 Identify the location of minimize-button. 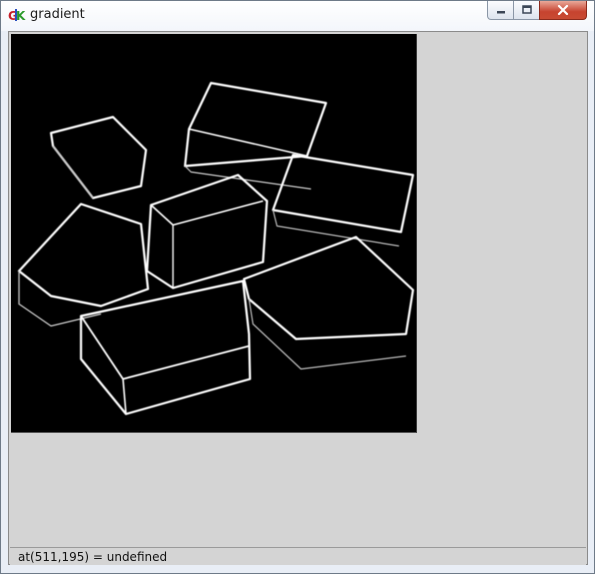
(500, 10).